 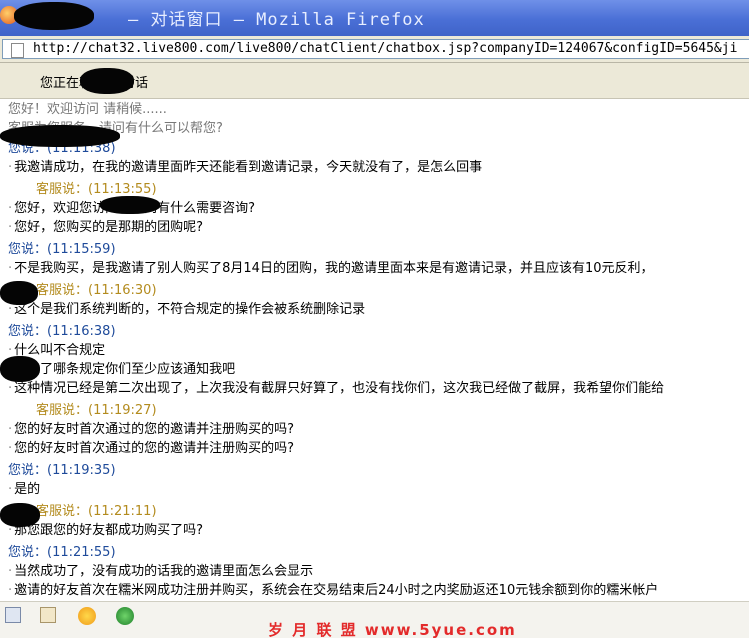 I want to click on window-titlebar: — 对话窗口 — Mozilla Firefox, so click(x=374, y=18).